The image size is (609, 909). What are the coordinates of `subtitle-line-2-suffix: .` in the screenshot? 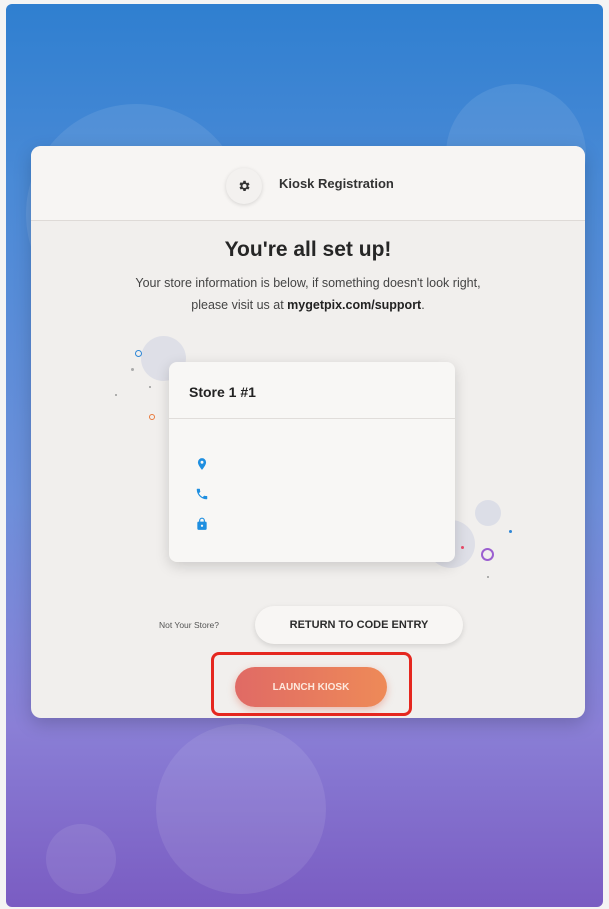 It's located at (423, 305).